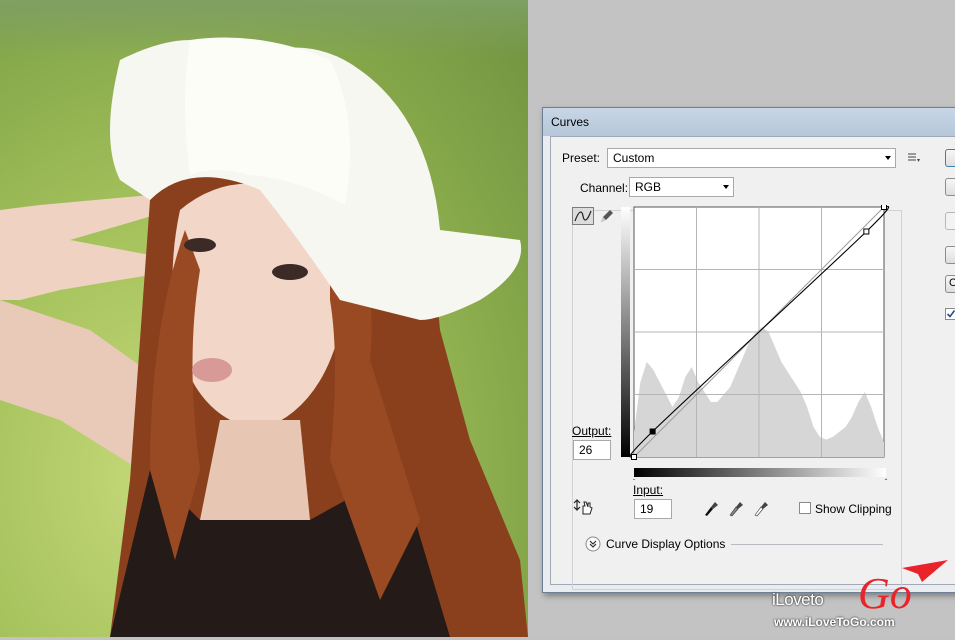  Describe the element at coordinates (950, 187) in the screenshot. I see `cancel-button` at that location.